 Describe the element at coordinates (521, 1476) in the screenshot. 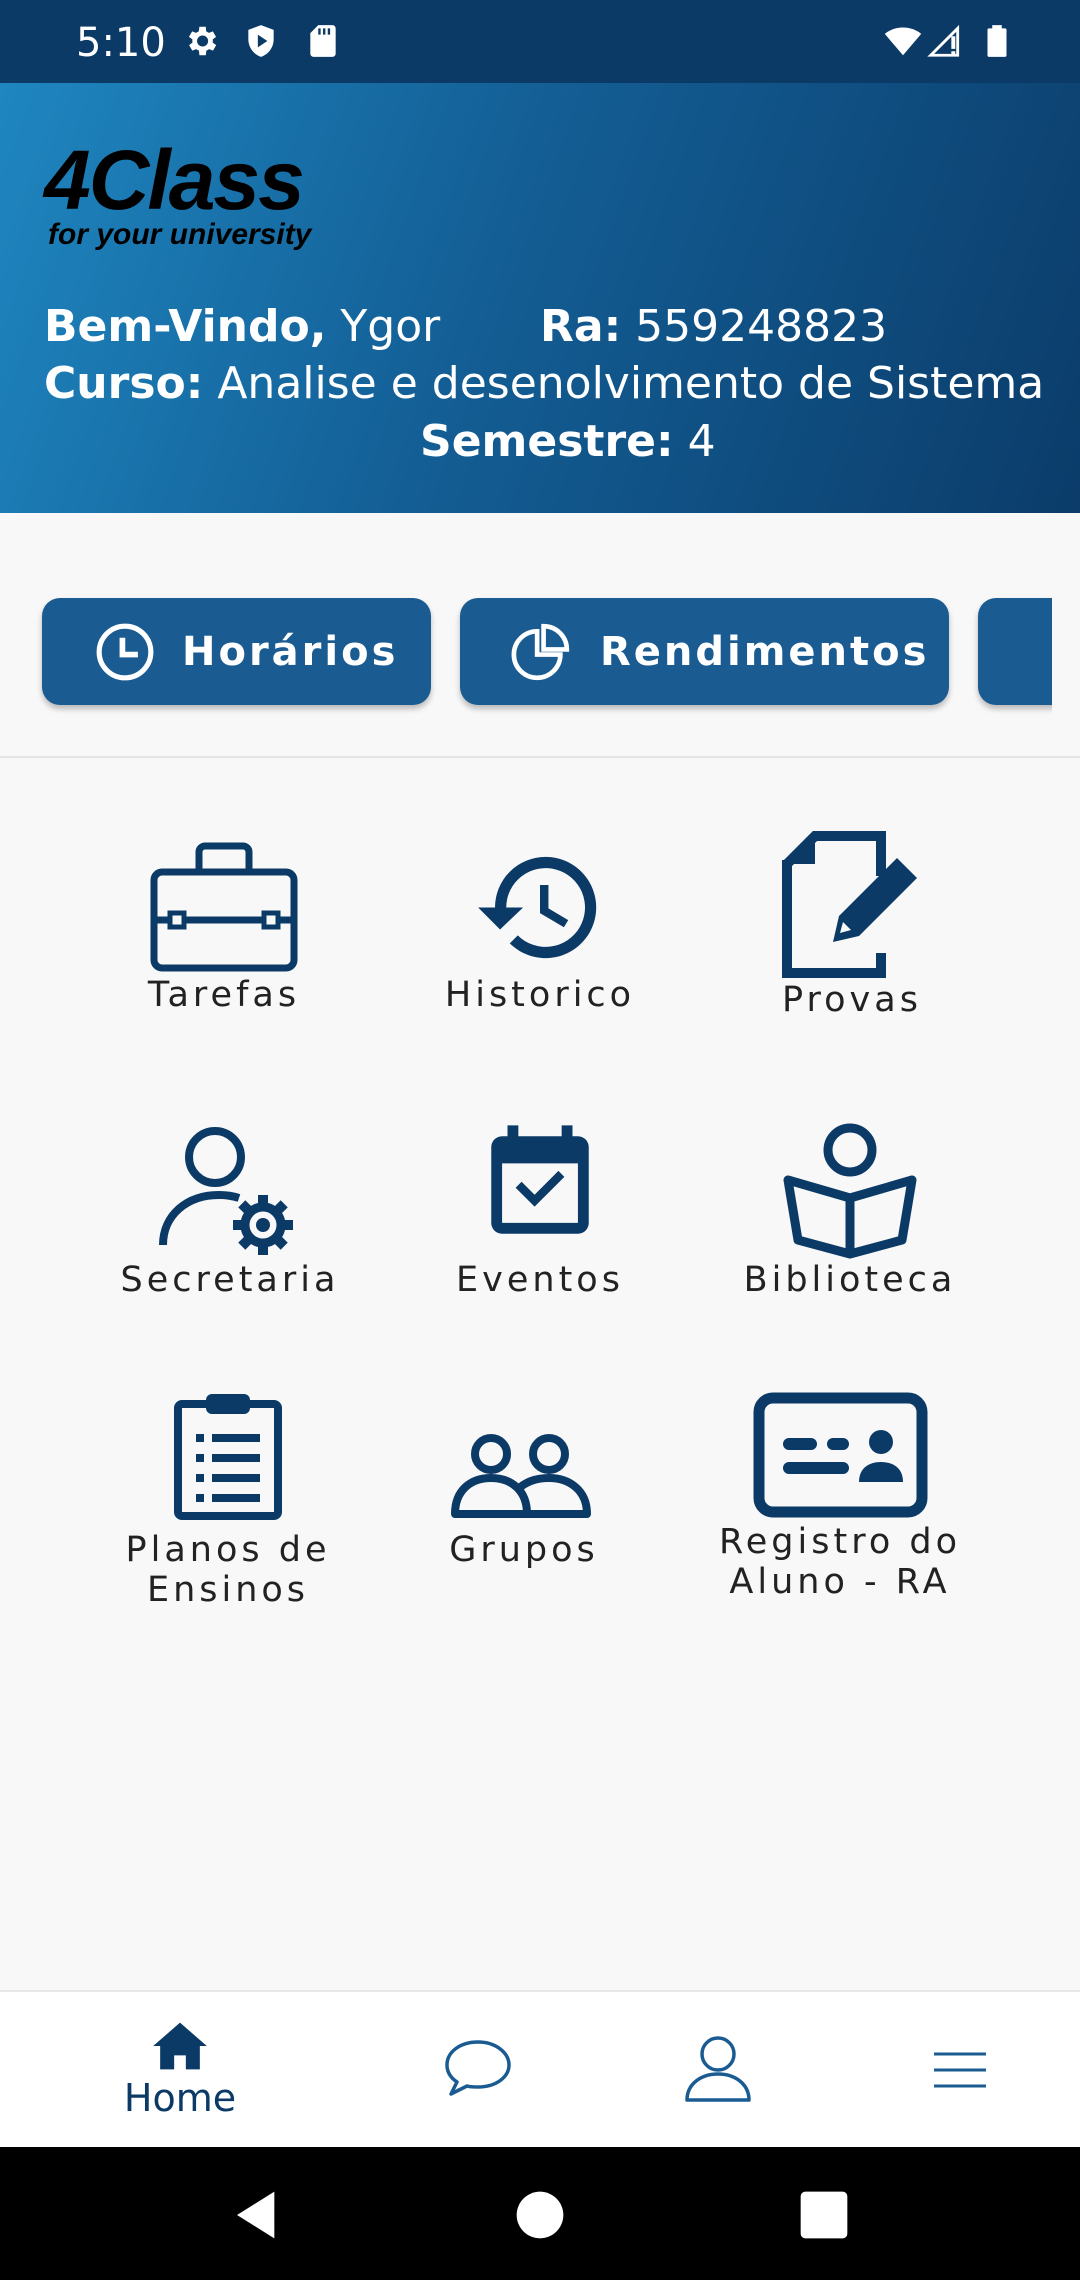

I see `group-icon` at that location.